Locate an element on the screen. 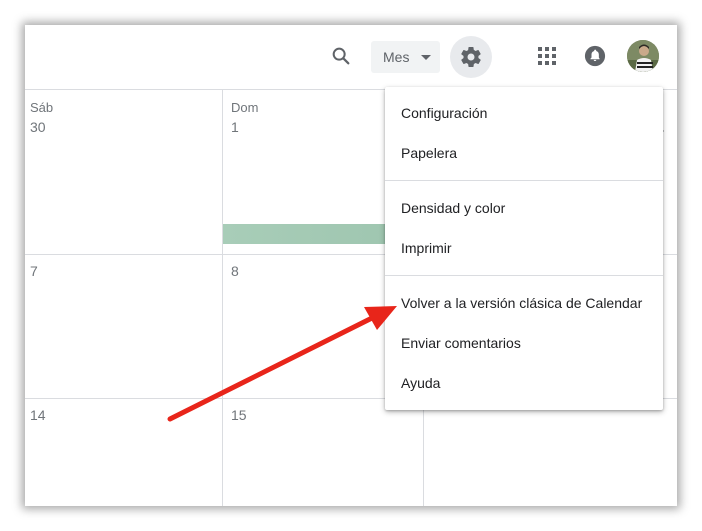 The image size is (702, 531). date-number: 1 is located at coordinates (235, 127).